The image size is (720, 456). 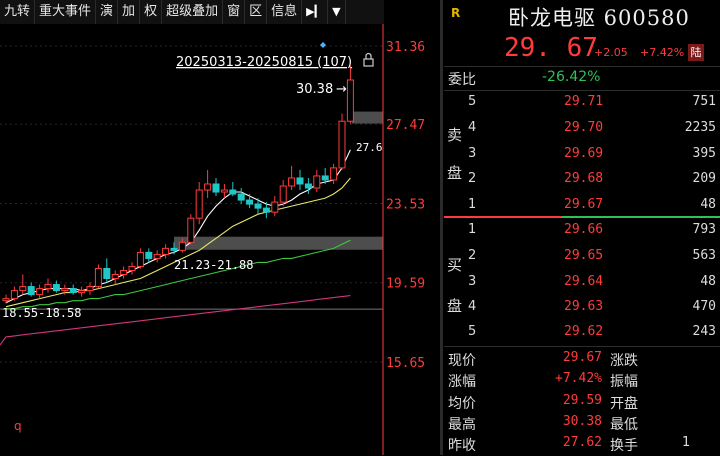 What do you see at coordinates (369, 147) in the screenshot?
I see `right-zone-label: 27.6` at bounding box center [369, 147].